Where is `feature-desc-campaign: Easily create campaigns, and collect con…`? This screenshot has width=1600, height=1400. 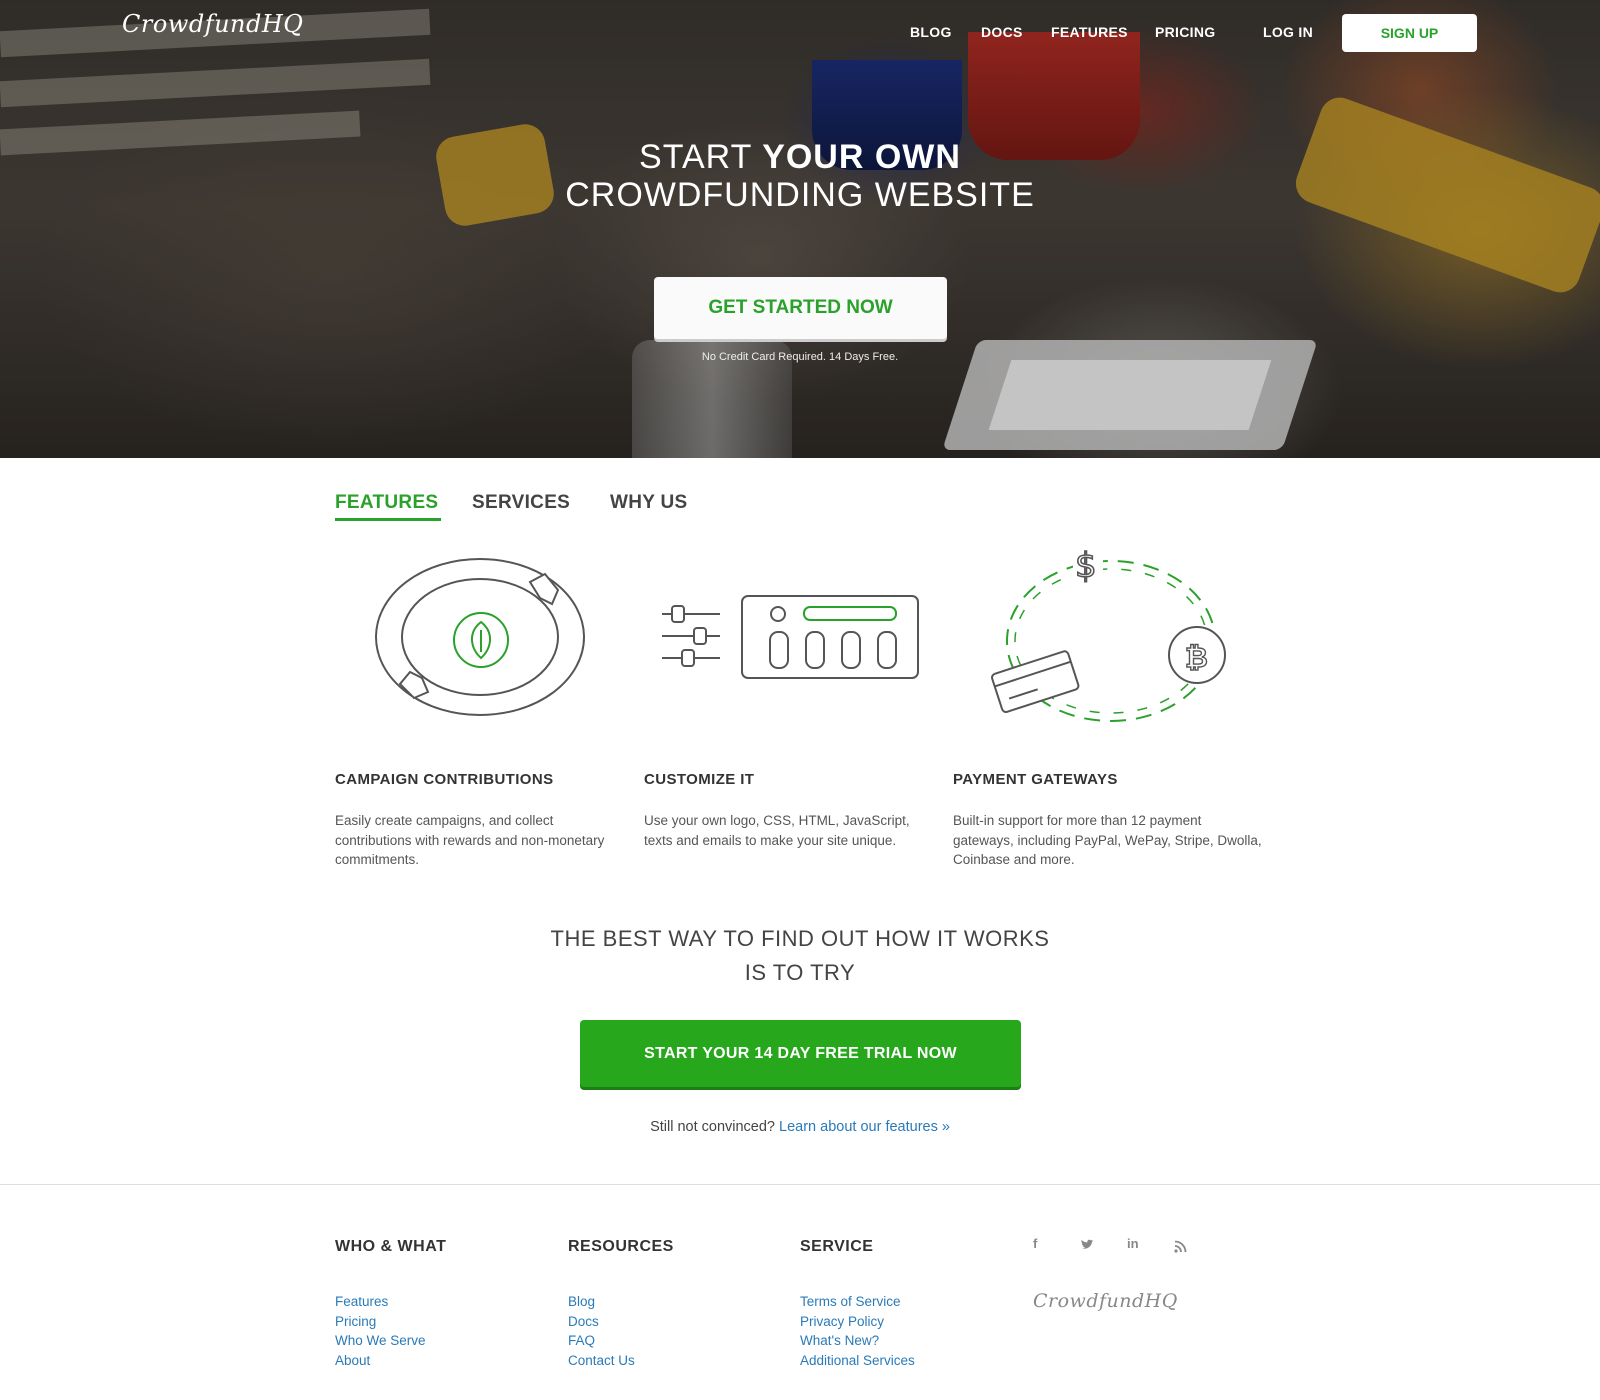 feature-desc-campaign: Easily create campaigns, and collect con… is located at coordinates (470, 840).